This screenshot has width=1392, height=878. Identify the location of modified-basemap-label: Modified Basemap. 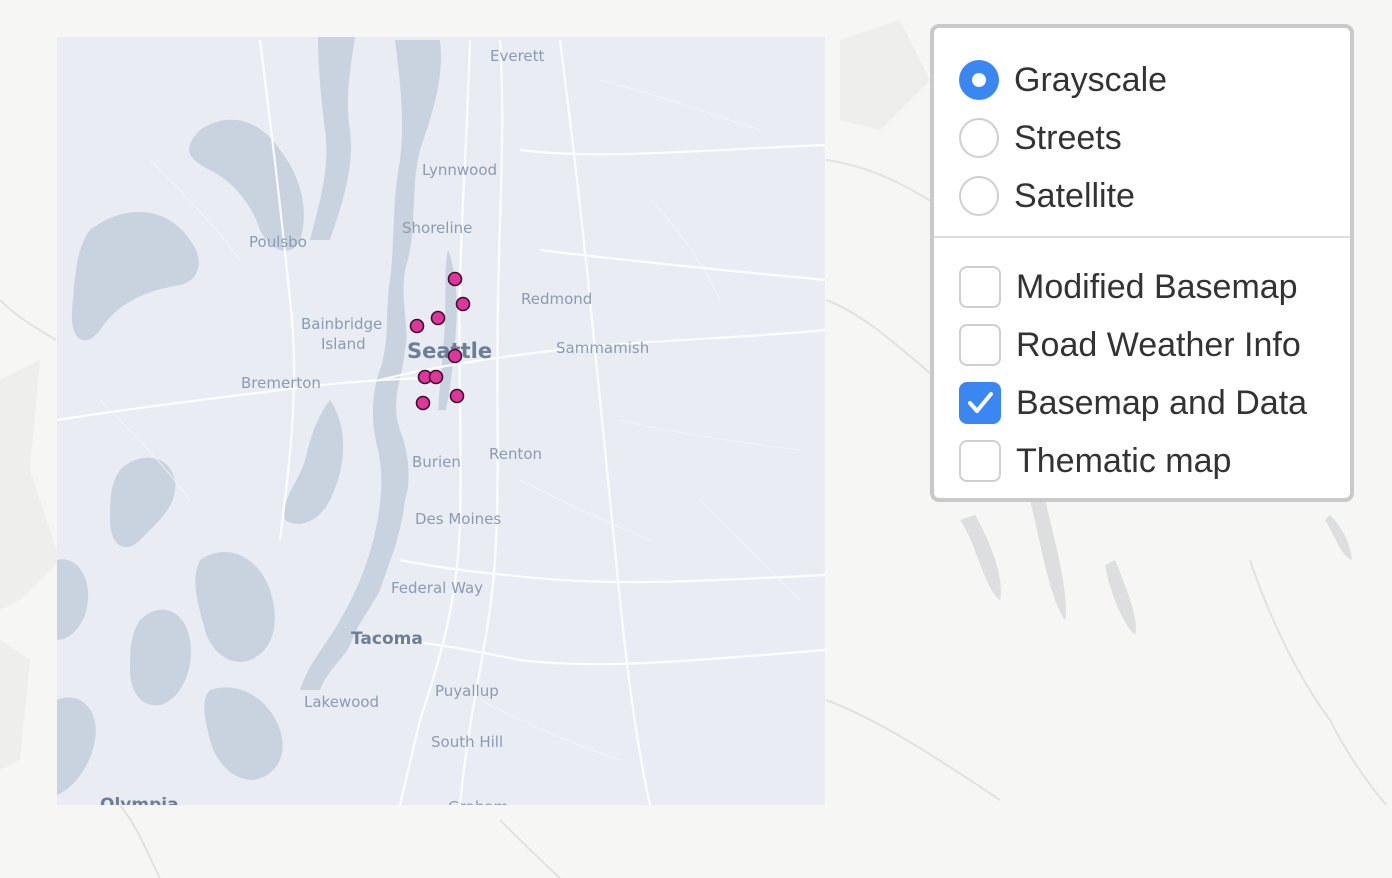
(1157, 286).